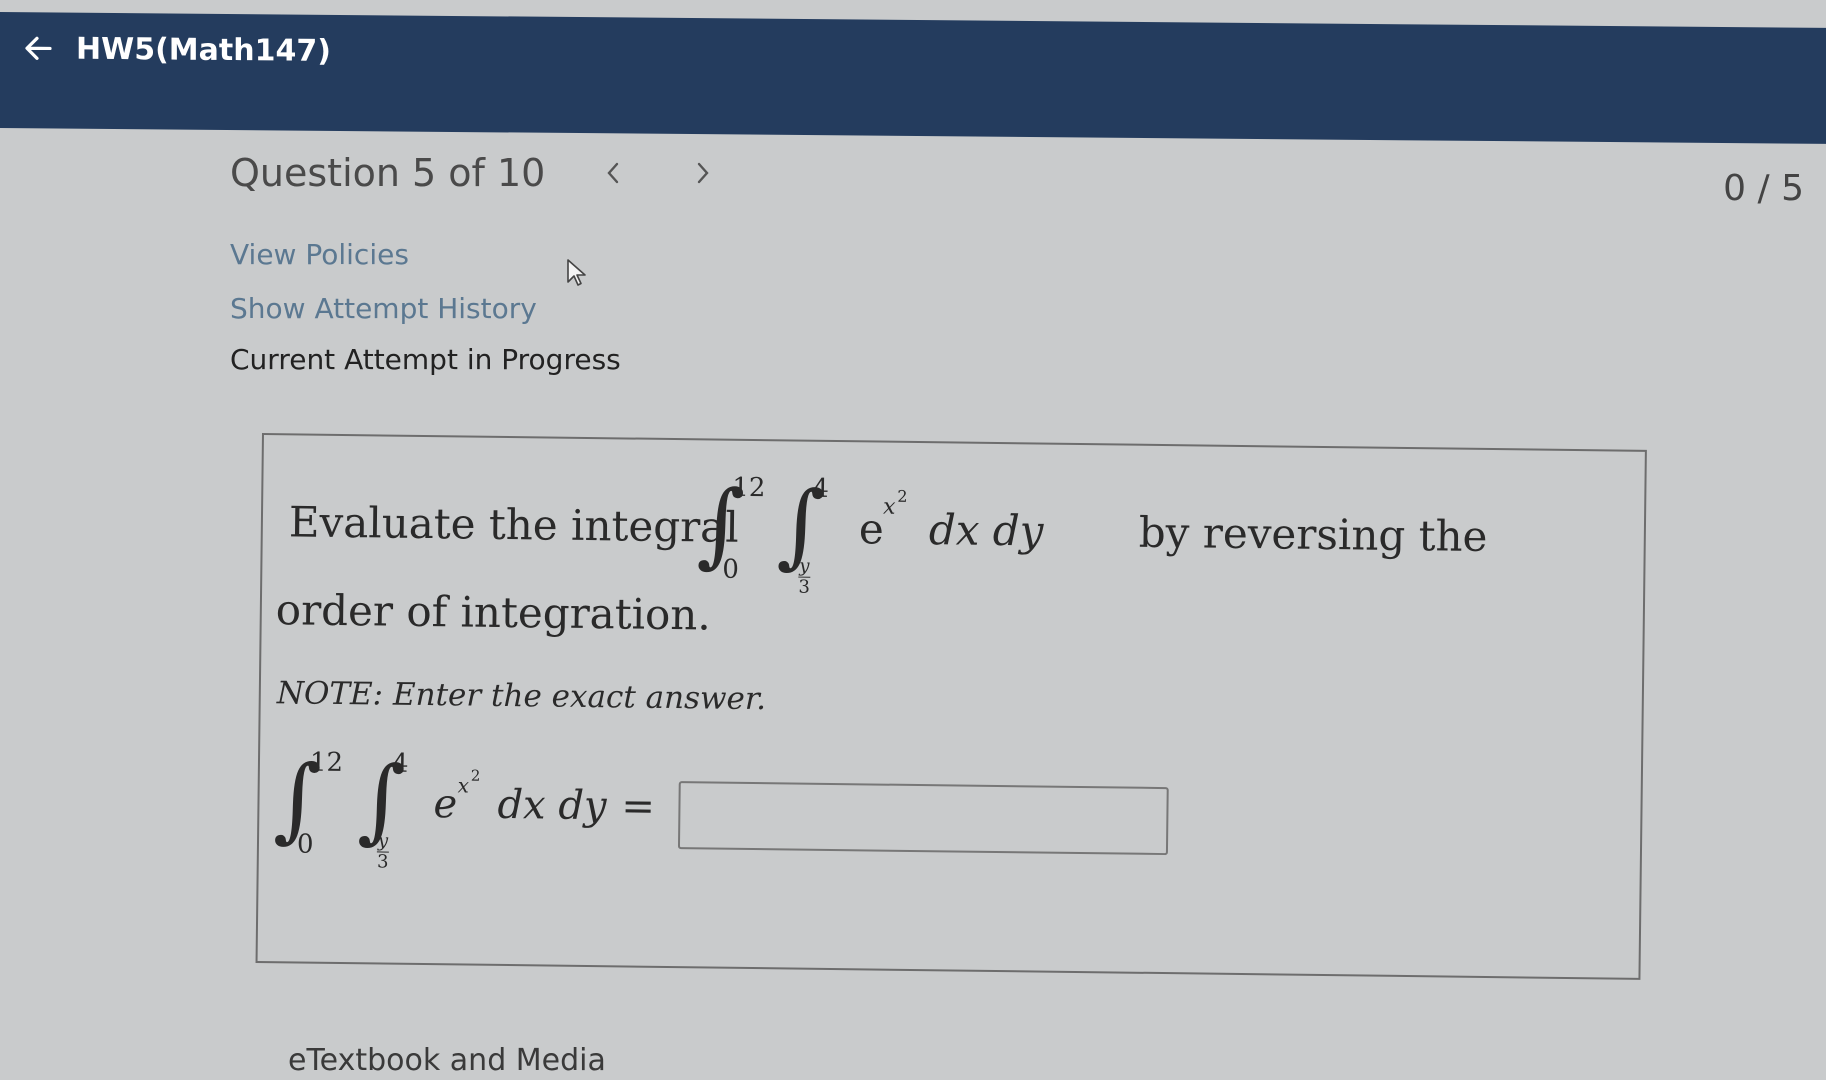 The width and height of the screenshot is (1826, 1080). I want to click on answer-integrand-base: e, so click(445, 804).